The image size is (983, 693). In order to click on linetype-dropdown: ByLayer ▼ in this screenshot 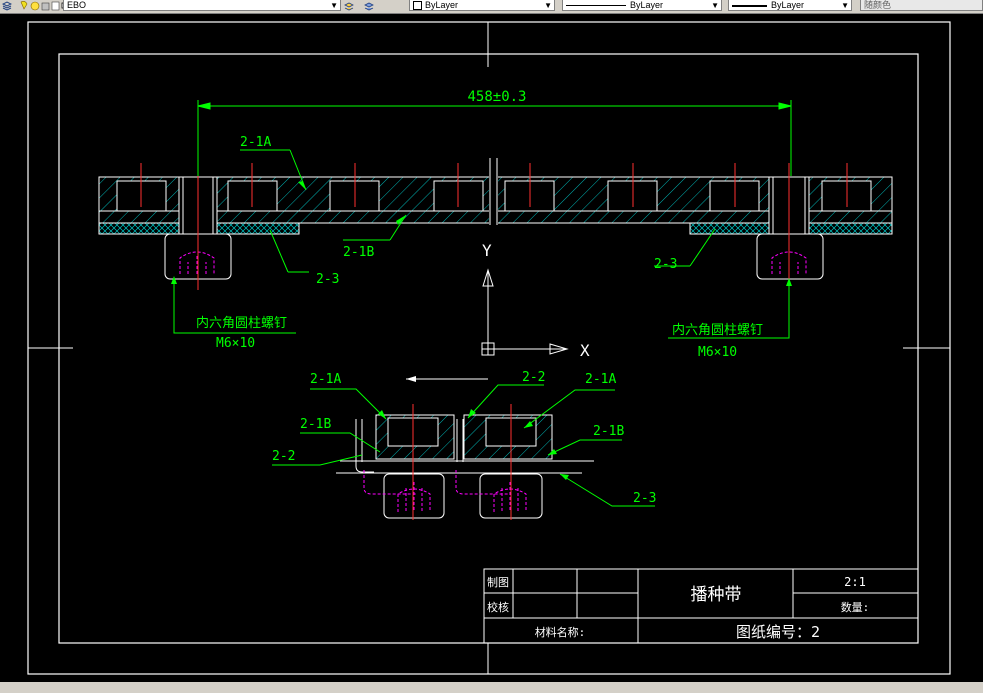, I will do `click(642, 5)`.